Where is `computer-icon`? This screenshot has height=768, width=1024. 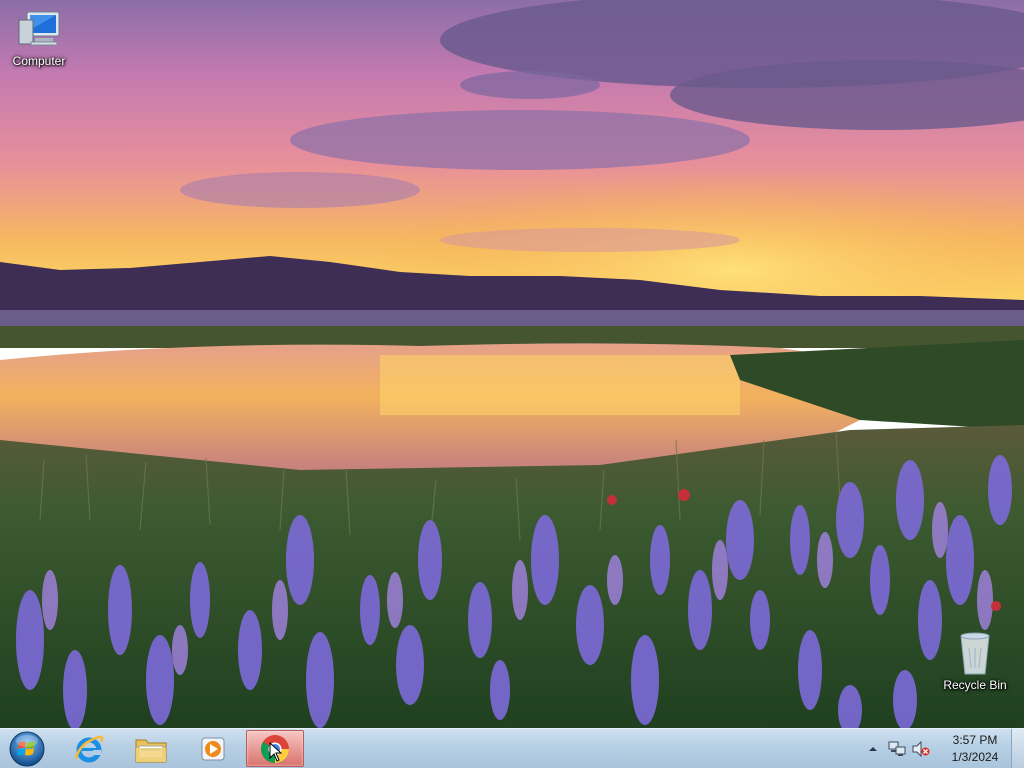 computer-icon is located at coordinates (39, 28).